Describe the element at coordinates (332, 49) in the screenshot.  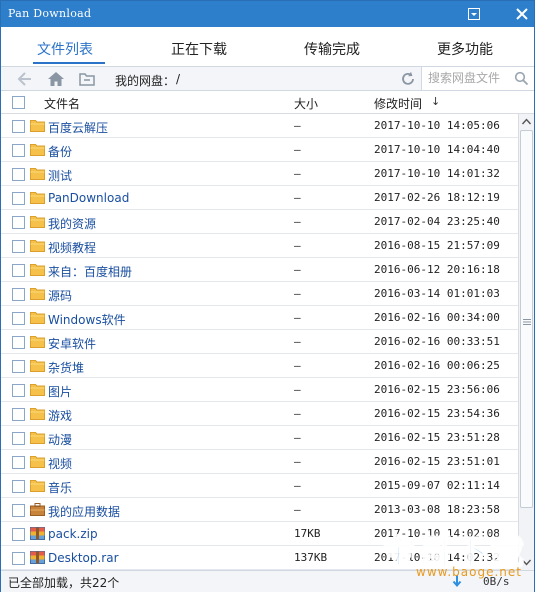
I see `tab-completed: 传输完成` at that location.